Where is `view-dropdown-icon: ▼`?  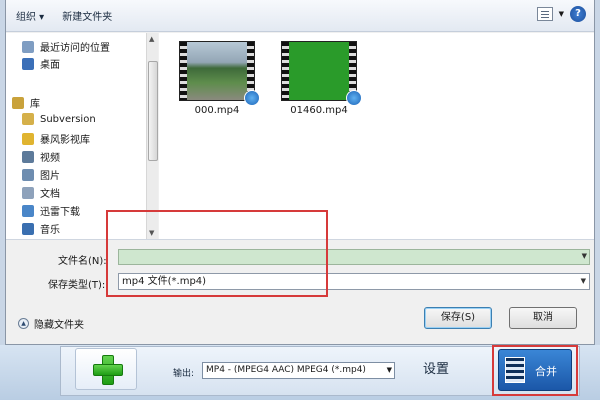 view-dropdown-icon: ▼ is located at coordinates (561, 14).